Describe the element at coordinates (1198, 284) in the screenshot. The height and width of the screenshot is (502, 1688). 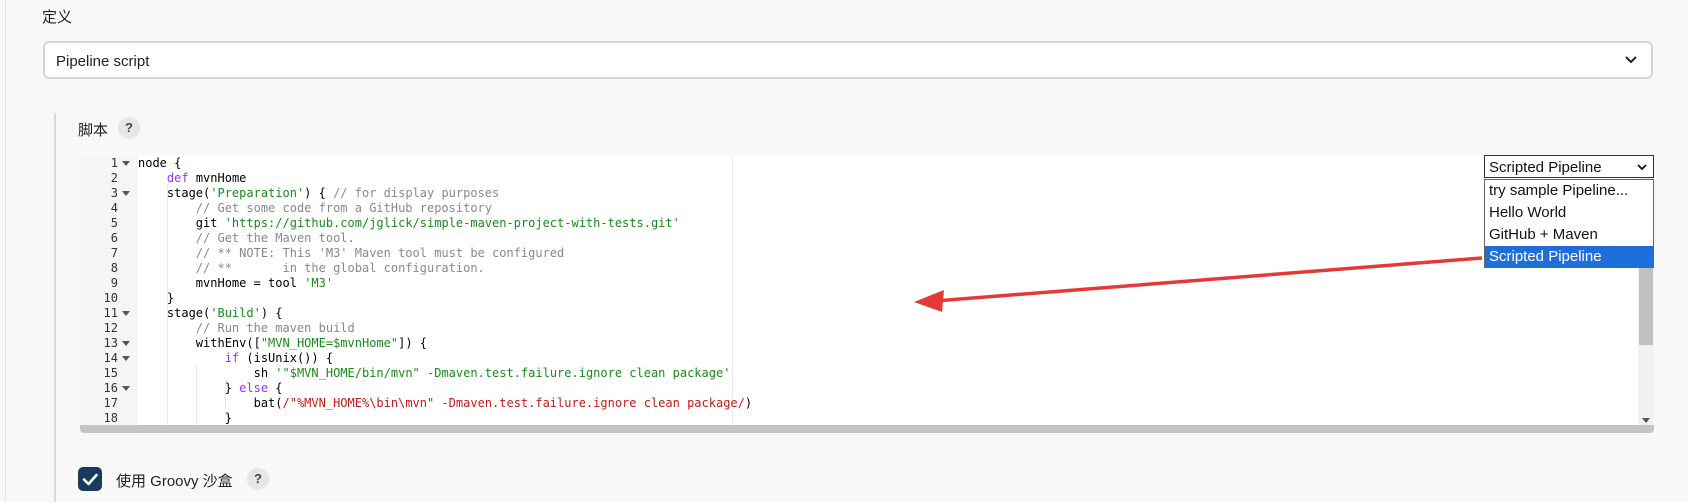
I see `annotation-arrow-icon` at that location.